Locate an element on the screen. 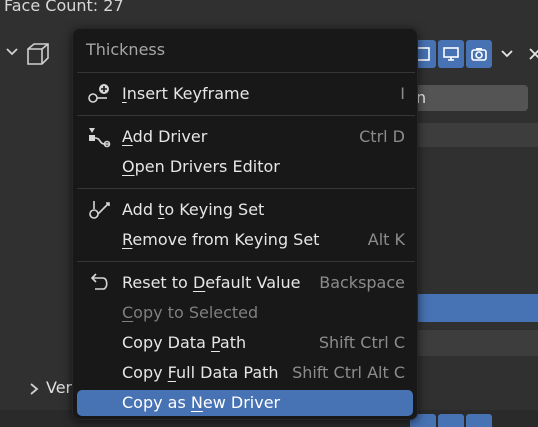 This screenshot has height=427, width=538. menu-item-label: Remove from Keying Set is located at coordinates (221, 239).